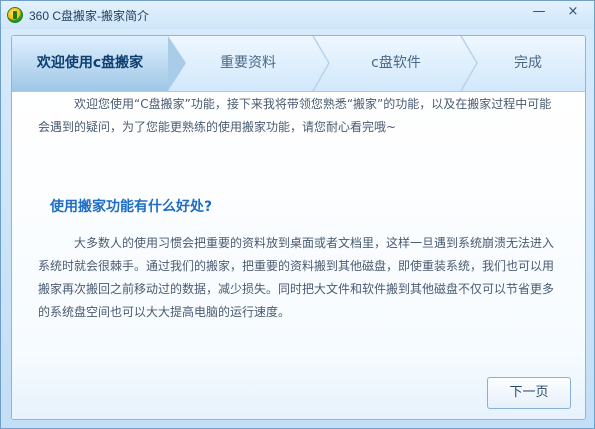 This screenshot has height=429, width=595. I want to click on step-bar: 欢迎使用c盘搬家 重要资料 c盘软件 完成, so click(298, 64).